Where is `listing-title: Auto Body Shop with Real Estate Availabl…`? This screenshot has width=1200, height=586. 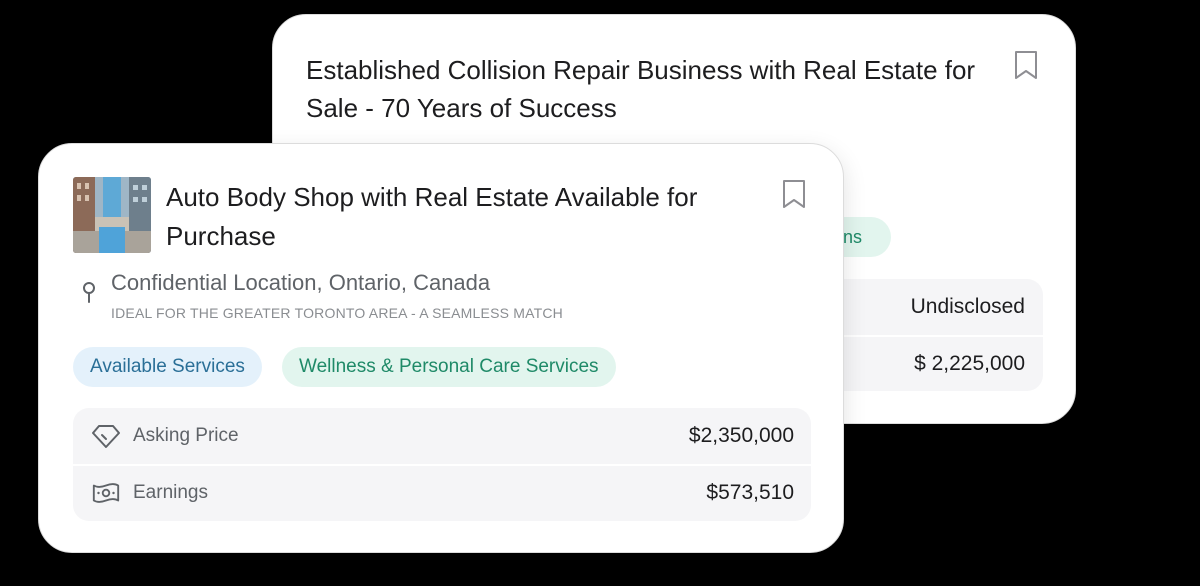 listing-title: Auto Body Shop with Real Estate Availabl… is located at coordinates (466, 217).